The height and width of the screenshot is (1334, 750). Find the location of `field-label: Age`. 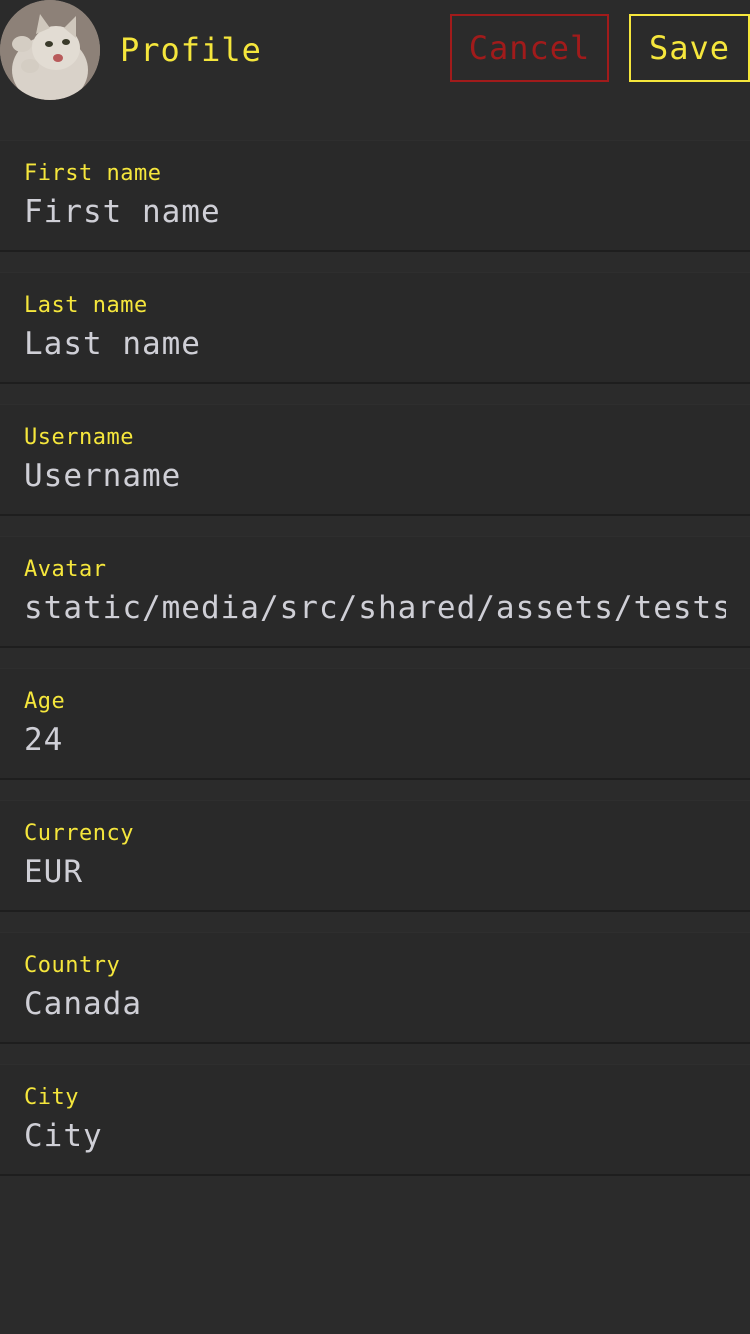

field-label: Age is located at coordinates (45, 701).